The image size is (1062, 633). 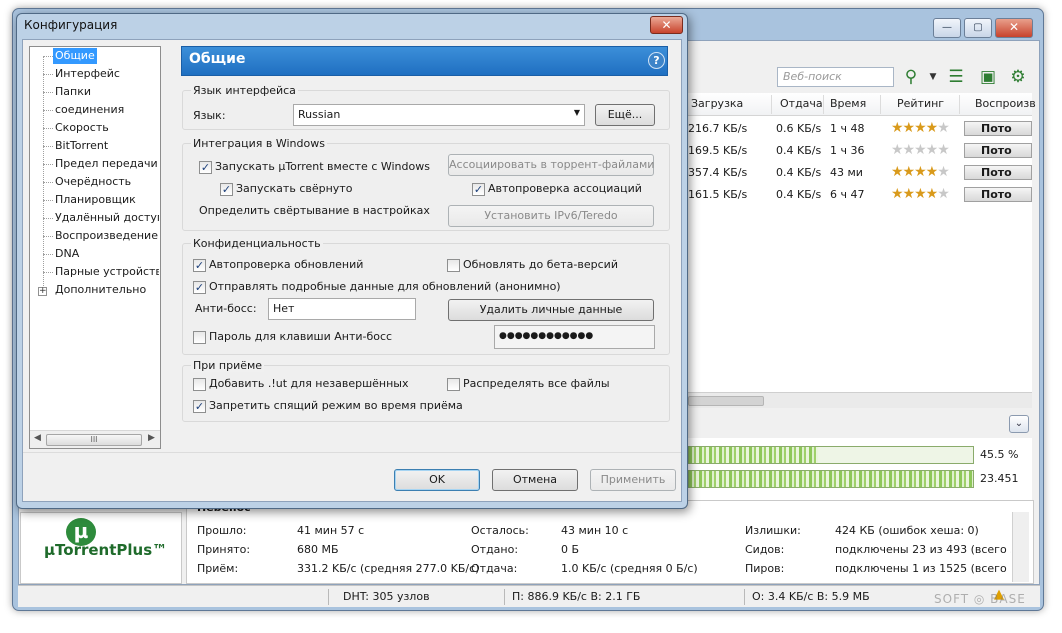 What do you see at coordinates (151, 438) in the screenshot?
I see `scroll-right-icon: ▶` at bounding box center [151, 438].